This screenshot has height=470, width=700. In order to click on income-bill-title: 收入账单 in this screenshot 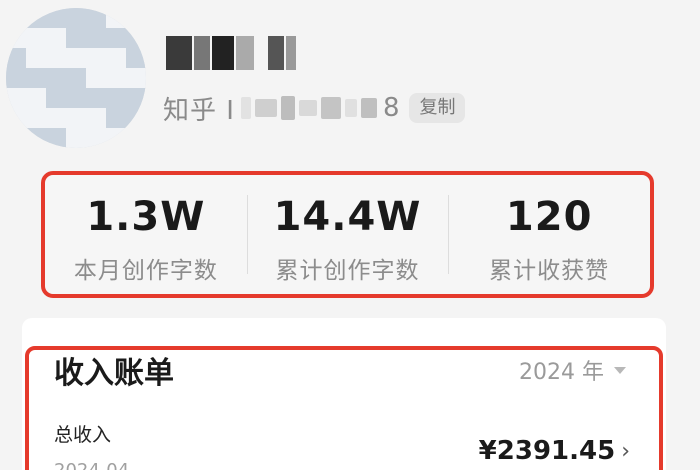, I will do `click(114, 373)`.